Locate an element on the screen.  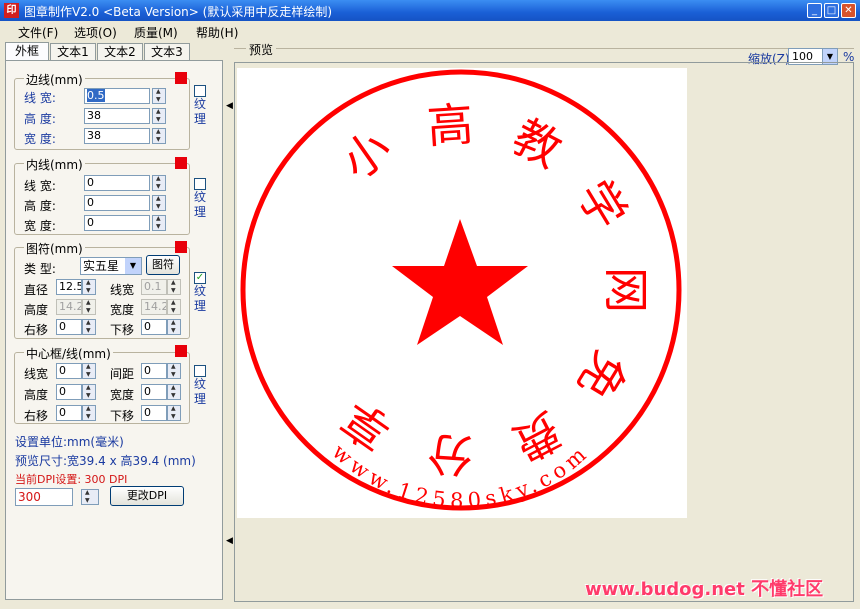
menu-file: 文件(F) is located at coordinates (38, 32).